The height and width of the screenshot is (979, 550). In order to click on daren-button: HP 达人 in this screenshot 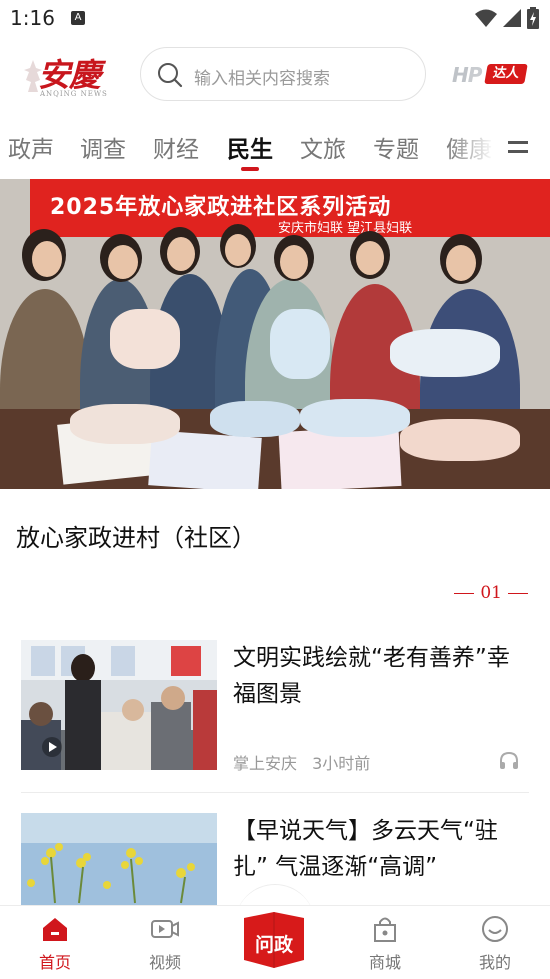, I will do `click(490, 75)`.